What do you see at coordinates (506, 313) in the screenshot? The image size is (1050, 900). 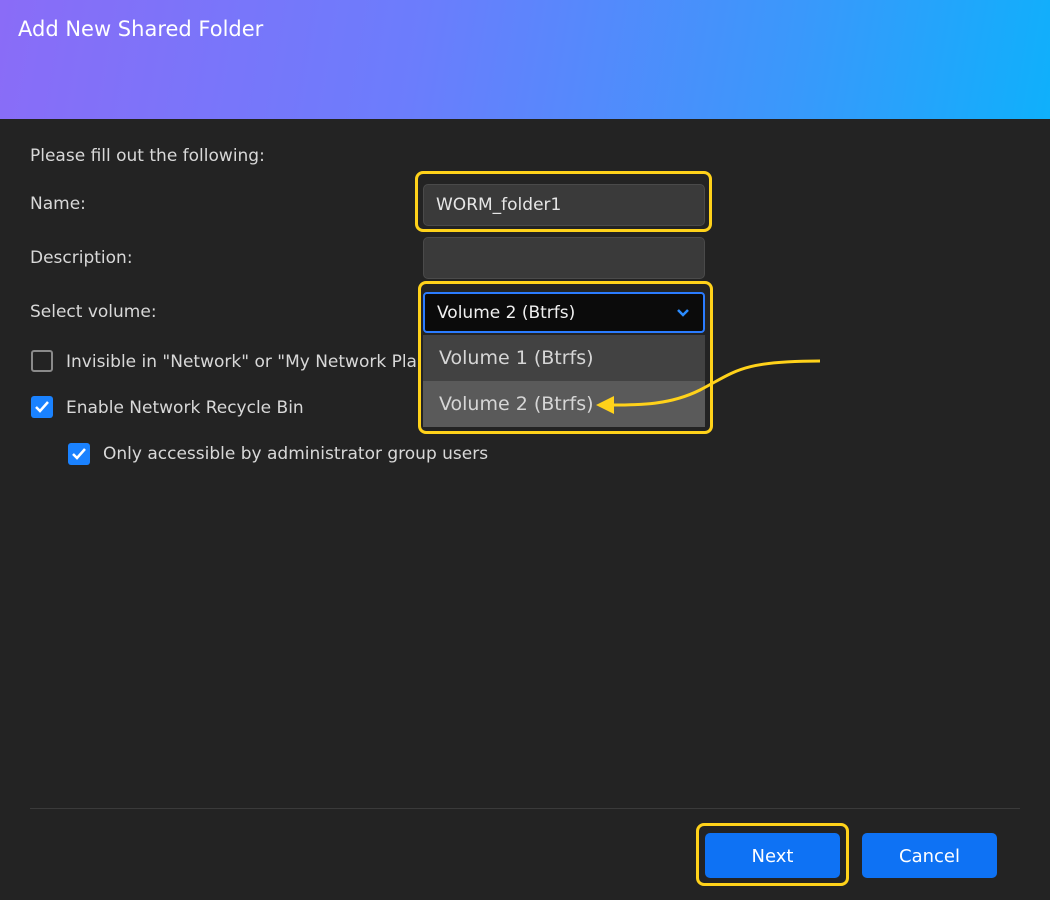 I see `volume-select-value: Volume 2 (Btrfs)` at bounding box center [506, 313].